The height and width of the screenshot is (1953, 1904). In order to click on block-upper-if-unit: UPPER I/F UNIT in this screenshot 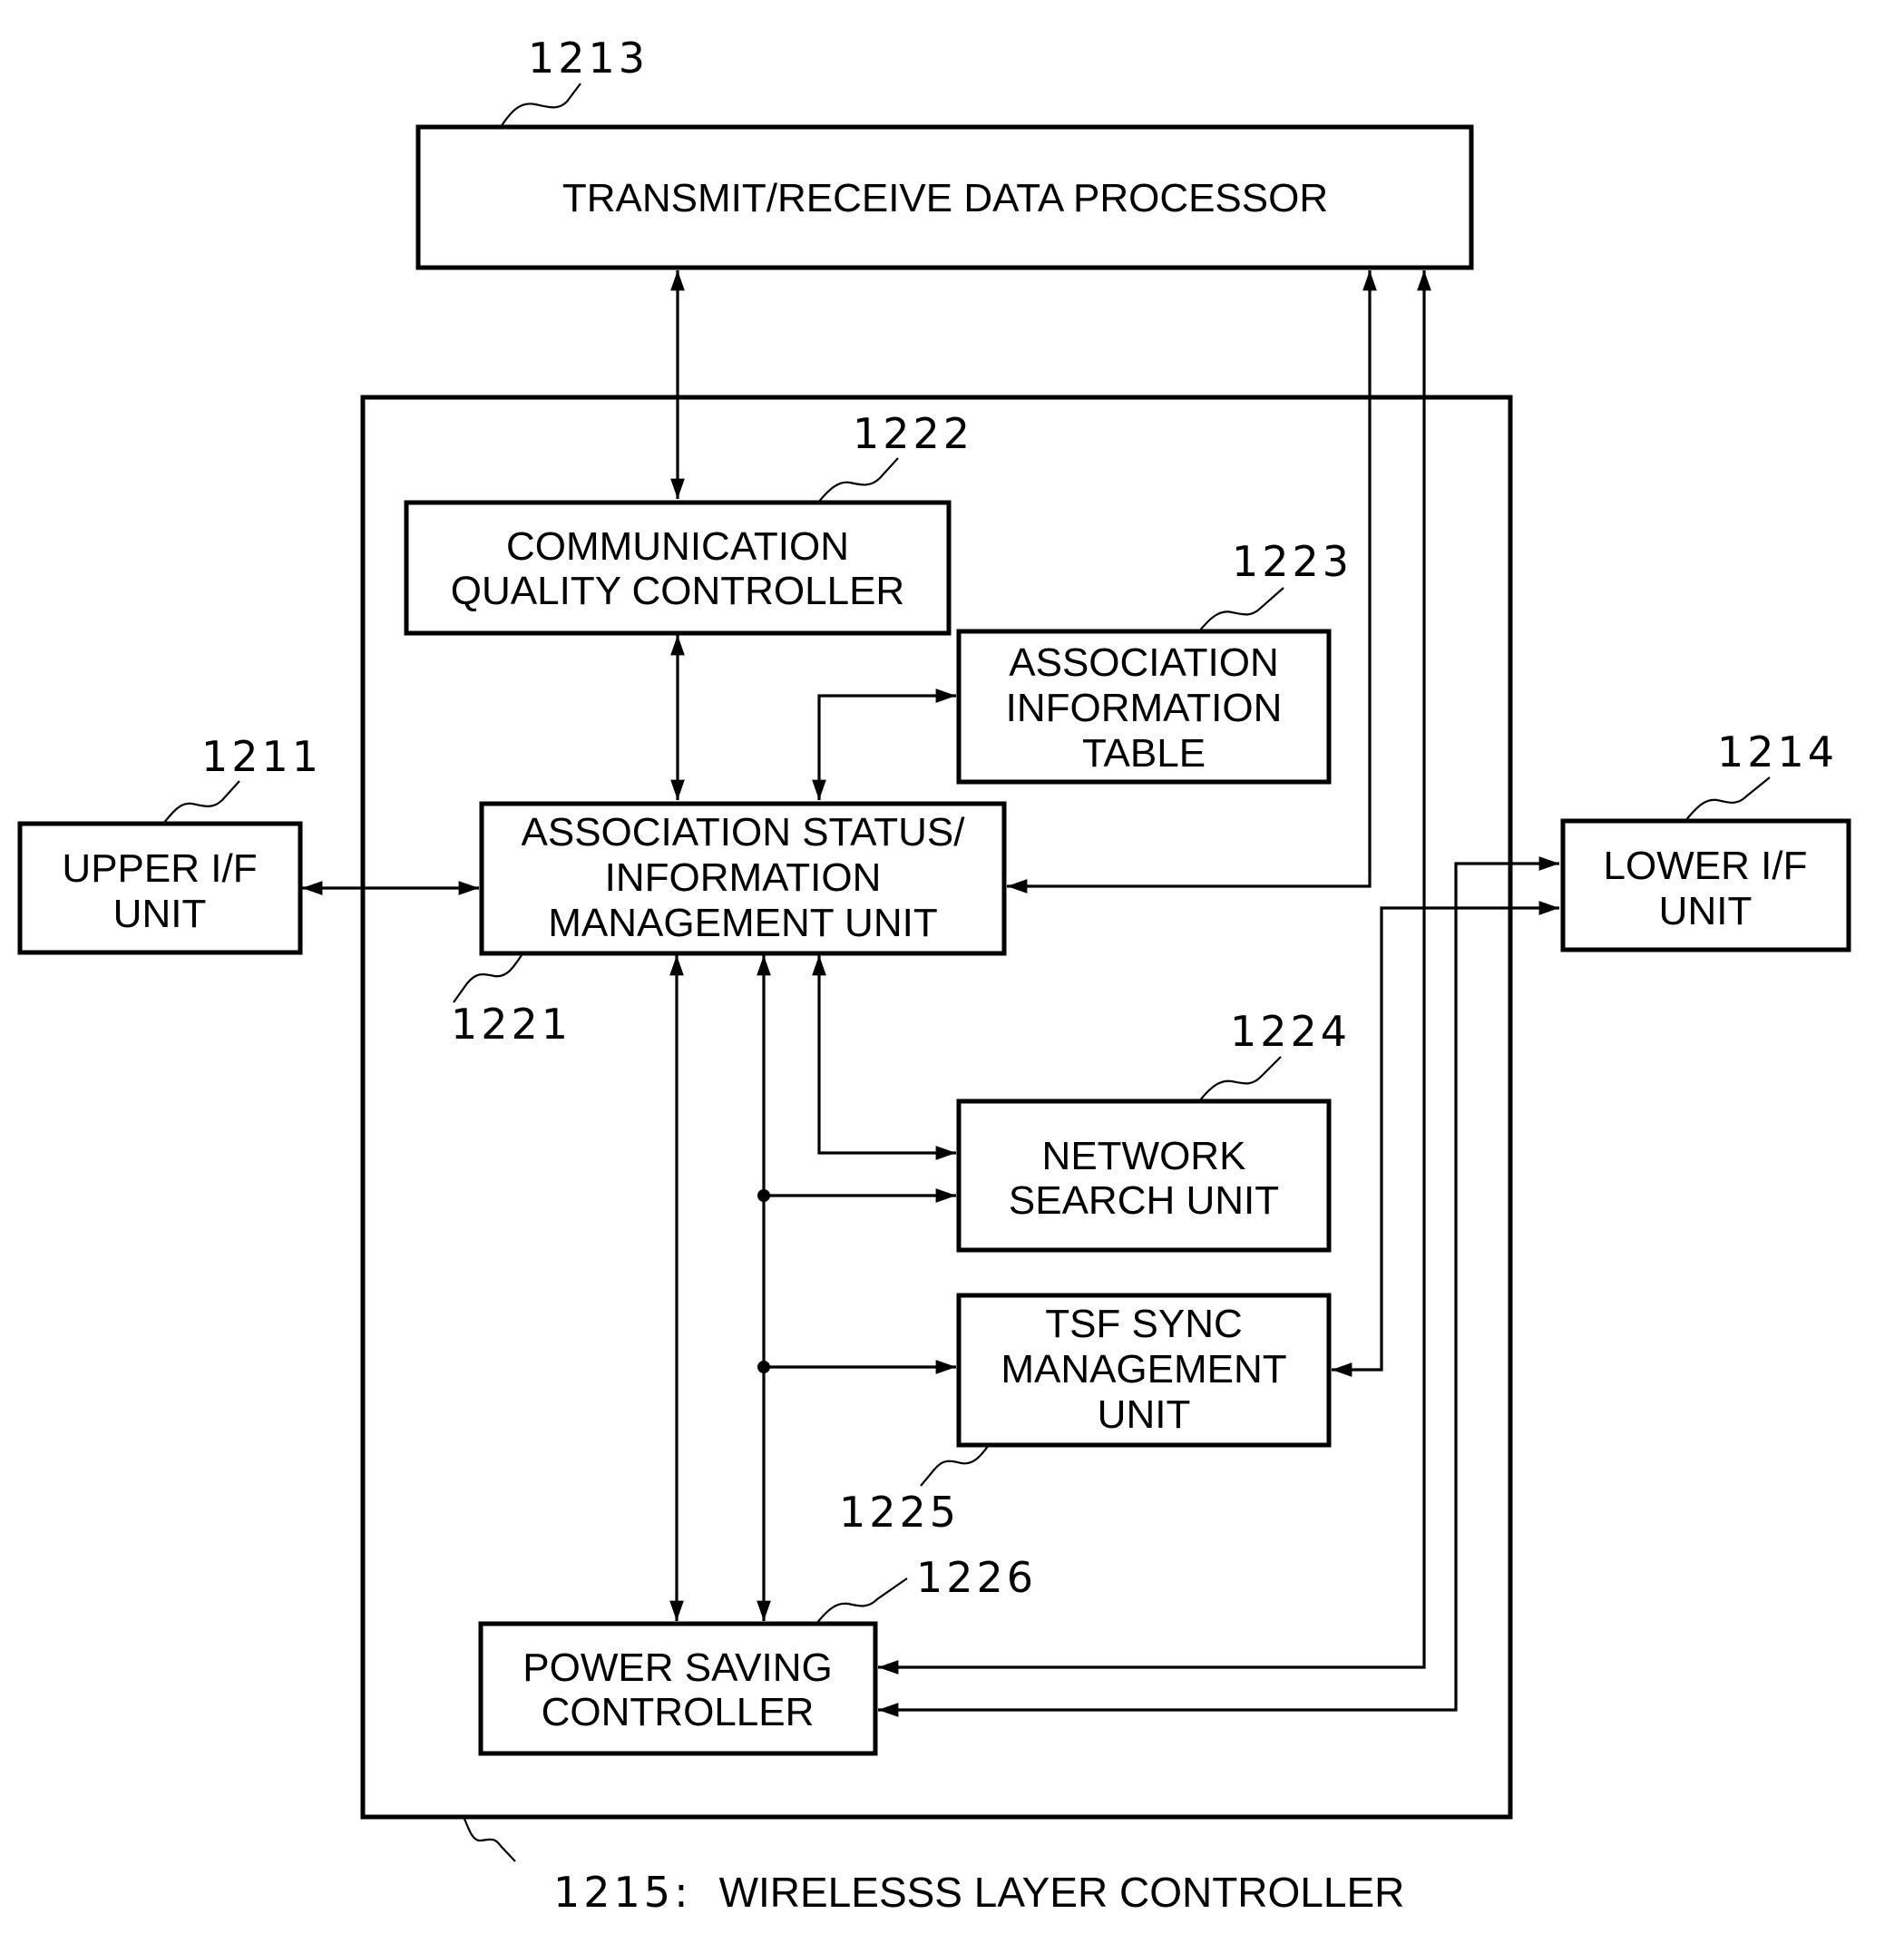, I will do `click(160, 888)`.